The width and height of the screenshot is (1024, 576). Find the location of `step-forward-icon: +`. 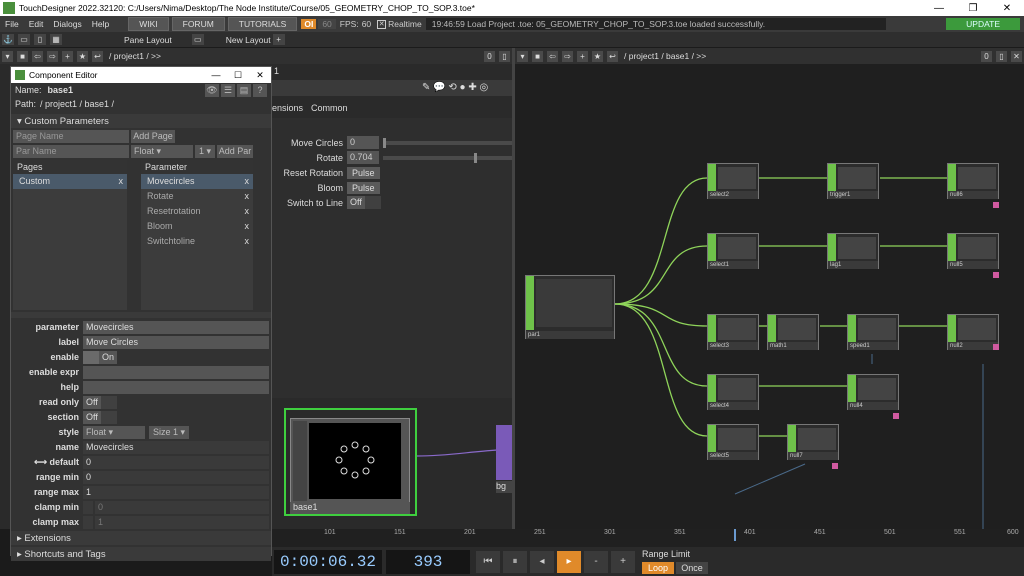

step-forward-icon: + is located at coordinates (623, 562).